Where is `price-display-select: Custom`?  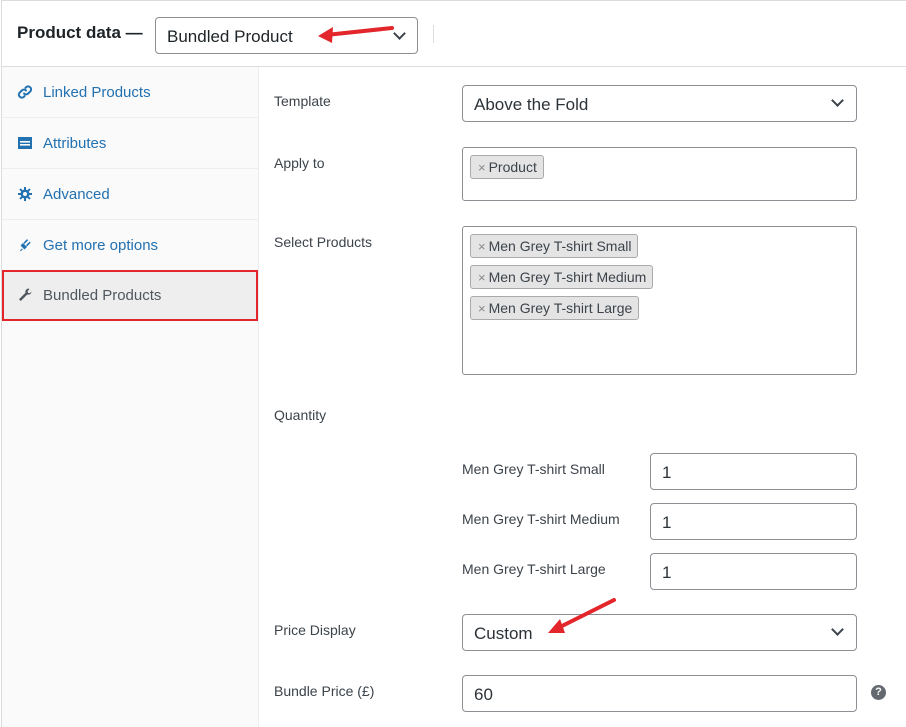
price-display-select: Custom is located at coordinates (659, 632).